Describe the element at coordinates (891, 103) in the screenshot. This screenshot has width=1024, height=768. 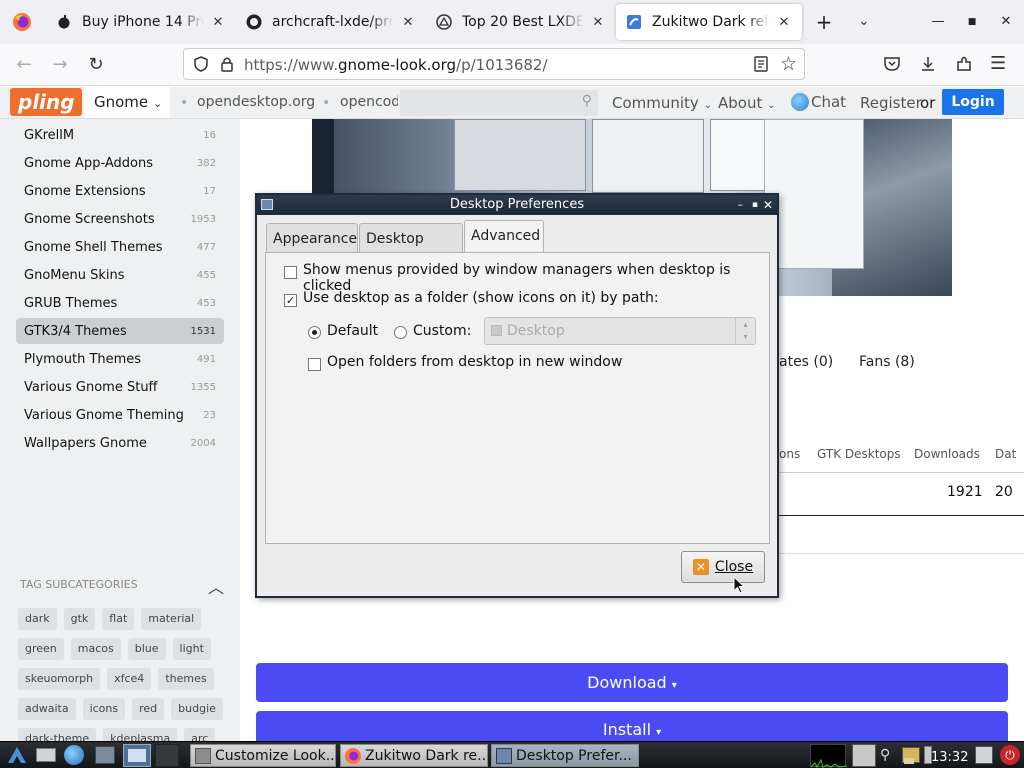
I see `register-link: Register` at that location.